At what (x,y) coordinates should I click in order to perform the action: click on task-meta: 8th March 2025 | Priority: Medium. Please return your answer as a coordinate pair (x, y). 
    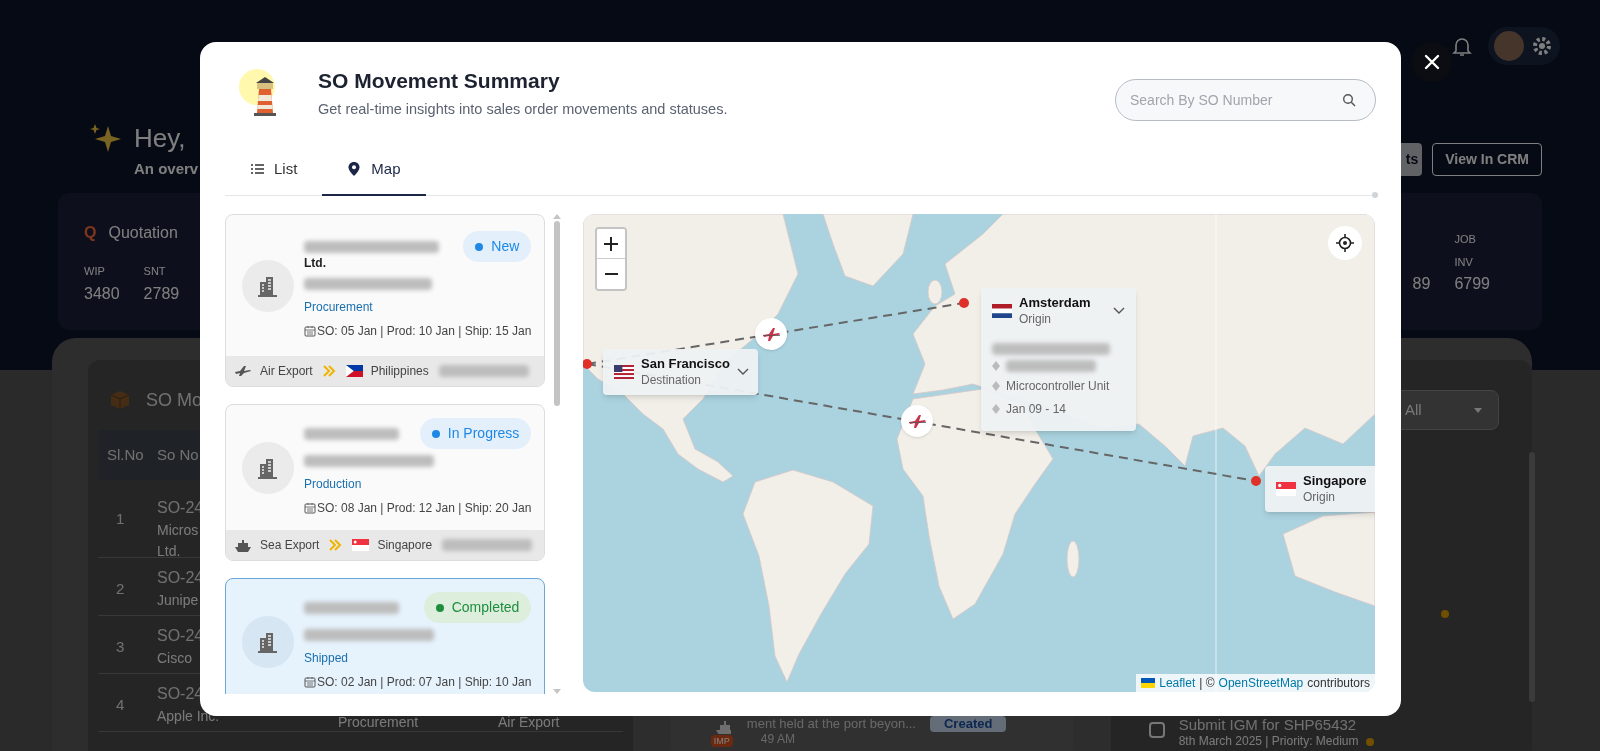
    Looking at the image, I should click on (1268, 741).